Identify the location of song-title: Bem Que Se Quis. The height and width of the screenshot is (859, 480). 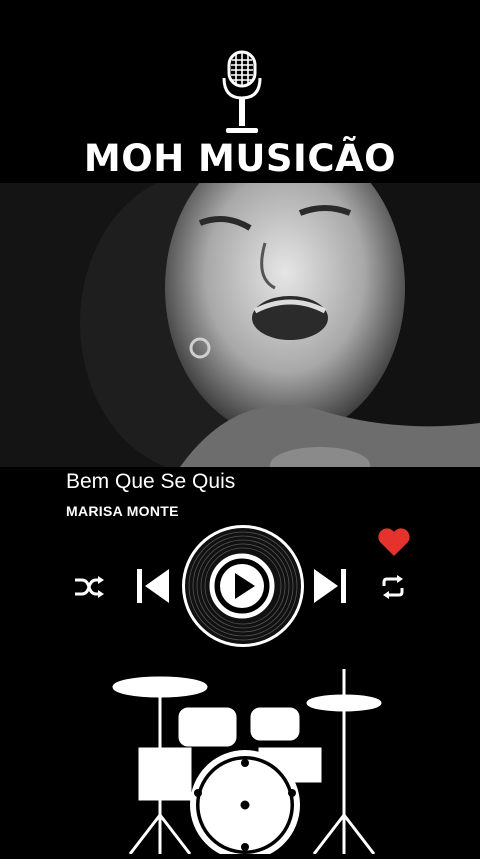
(151, 481).